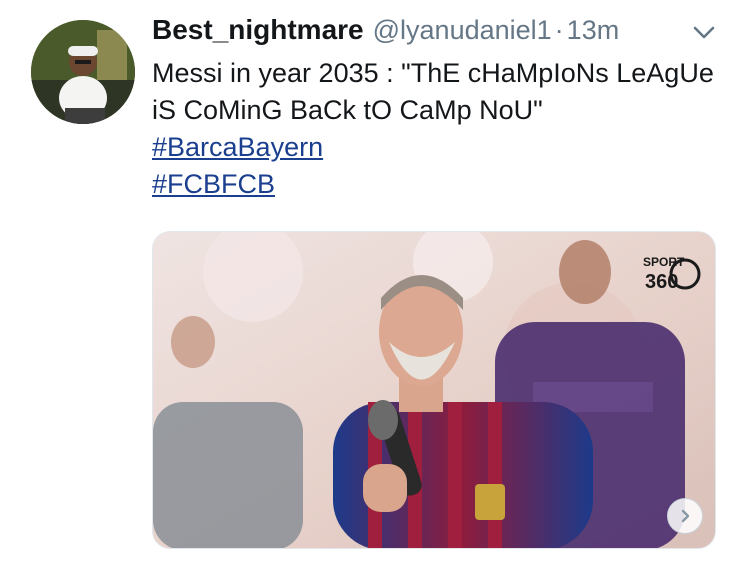 Image resolution: width=750 pixels, height=572 pixels. I want to click on next-media-button, so click(685, 516).